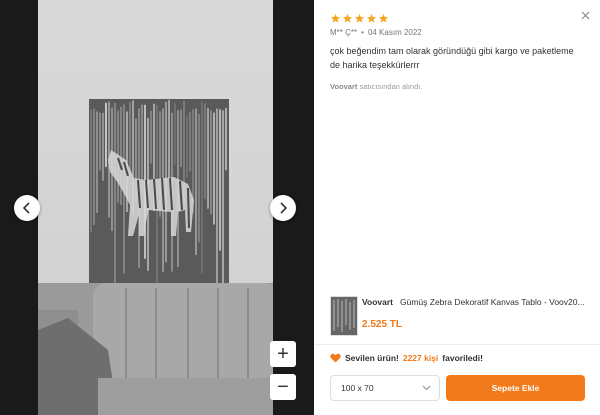  I want to click on favorite-suffix: favoriledi!, so click(462, 358).